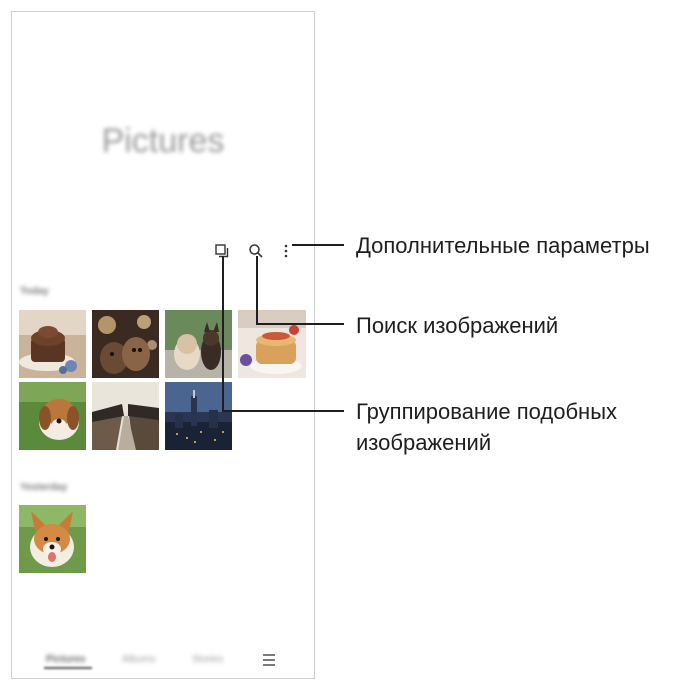 The width and height of the screenshot is (686, 686). Describe the element at coordinates (44, 487) in the screenshot. I see `section-label-yesterday: Yesterday` at that location.